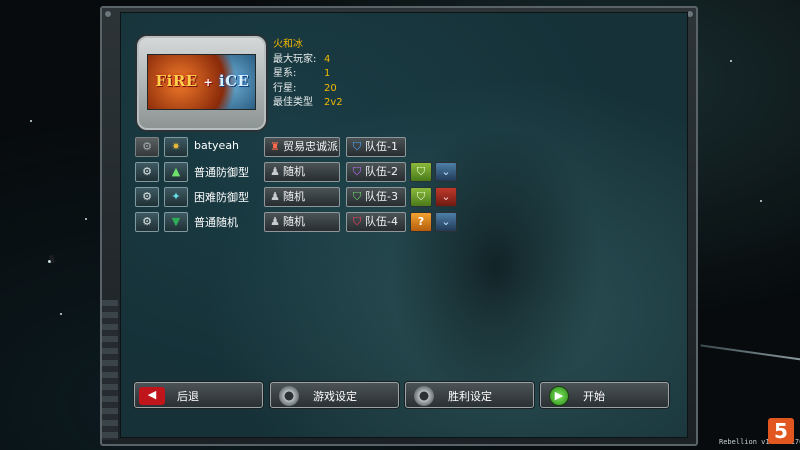  I want to click on game-settings-label: 游戏设定, so click(335, 396).